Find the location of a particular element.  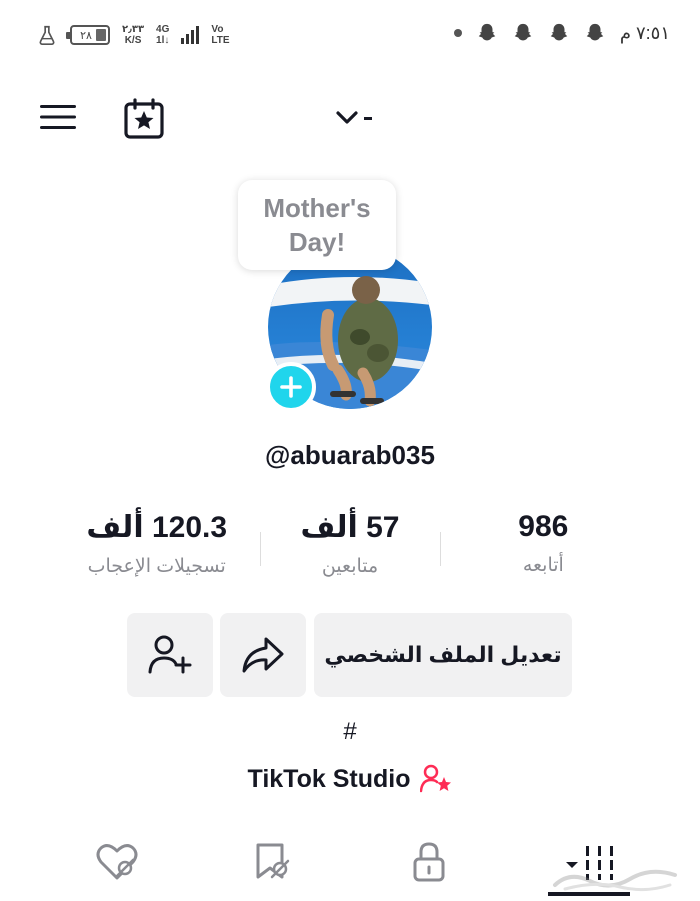

notification-dash is located at coordinates (368, 118).